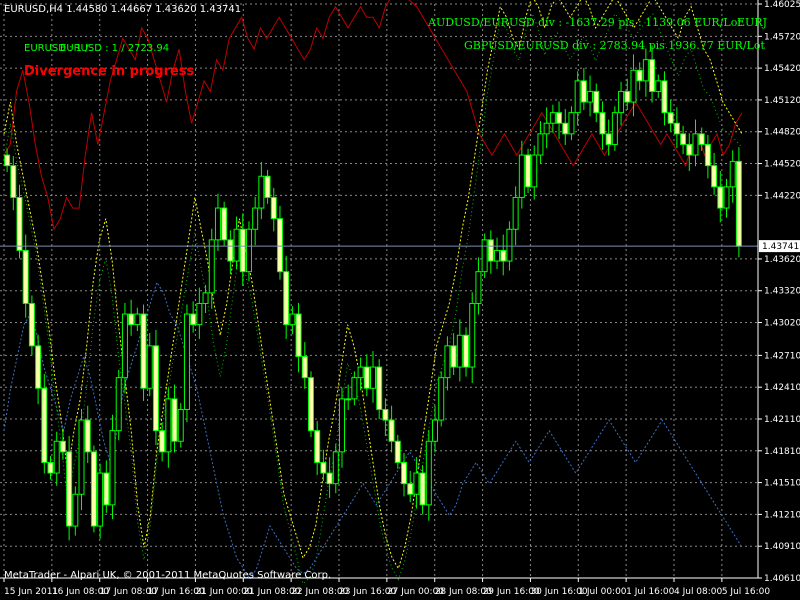 The width and height of the screenshot is (800, 600). Describe the element at coordinates (782, 165) in the screenshot. I see `price-tick-label: 1.44520` at that location.